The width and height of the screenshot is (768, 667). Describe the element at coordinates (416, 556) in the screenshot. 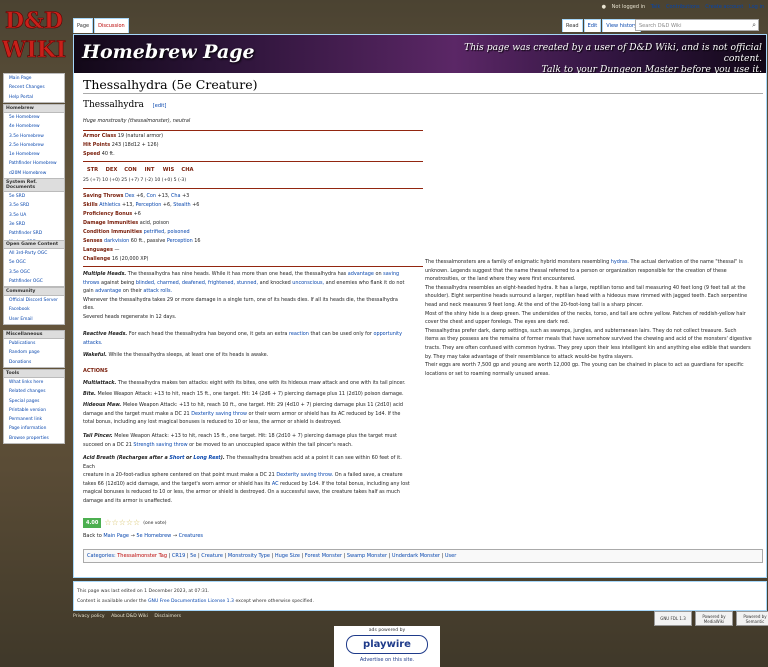

I see `category-link: Underdark Monster` at that location.